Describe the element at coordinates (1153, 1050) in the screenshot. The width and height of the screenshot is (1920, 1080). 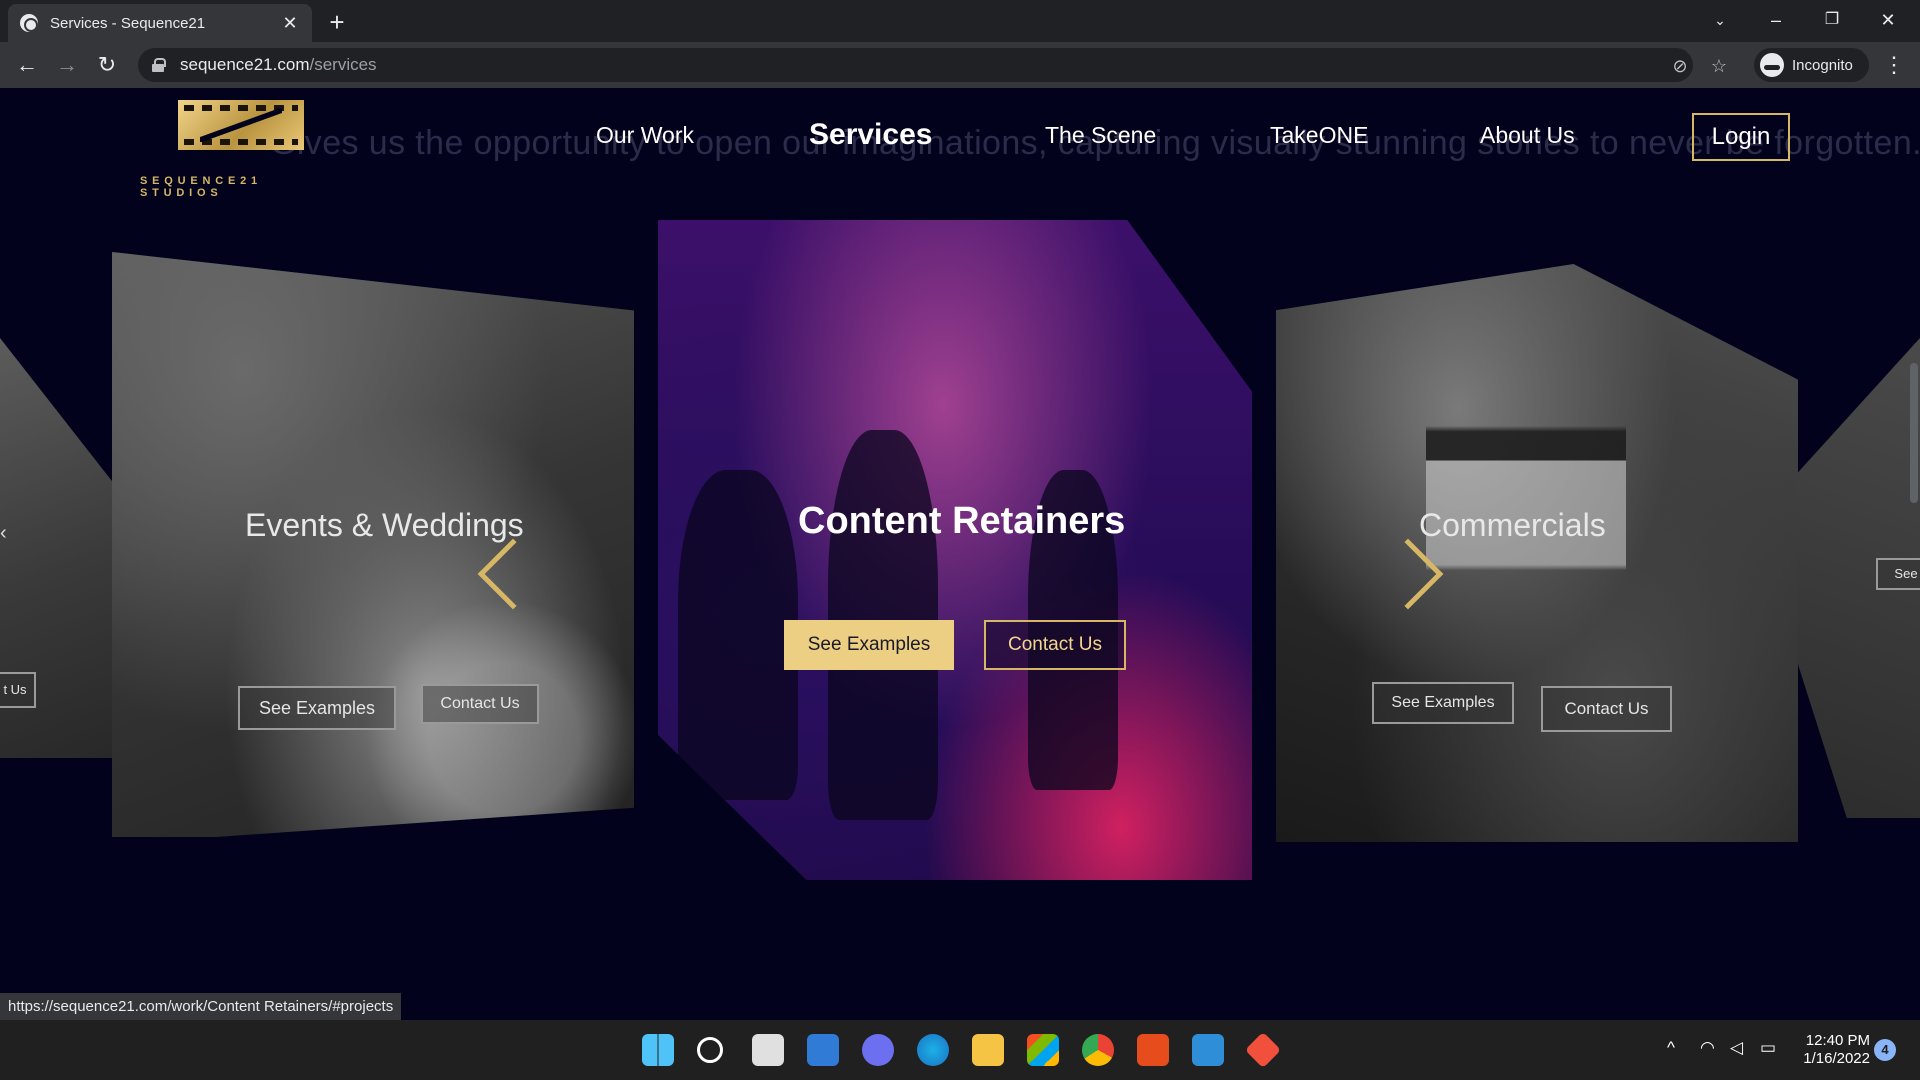
I see `office-icon` at that location.